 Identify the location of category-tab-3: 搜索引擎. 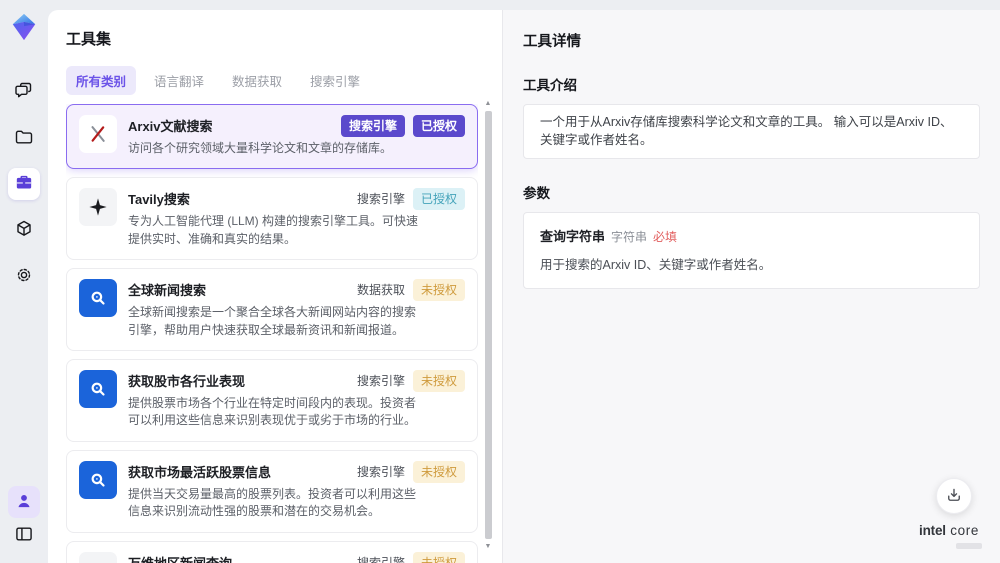
(335, 80).